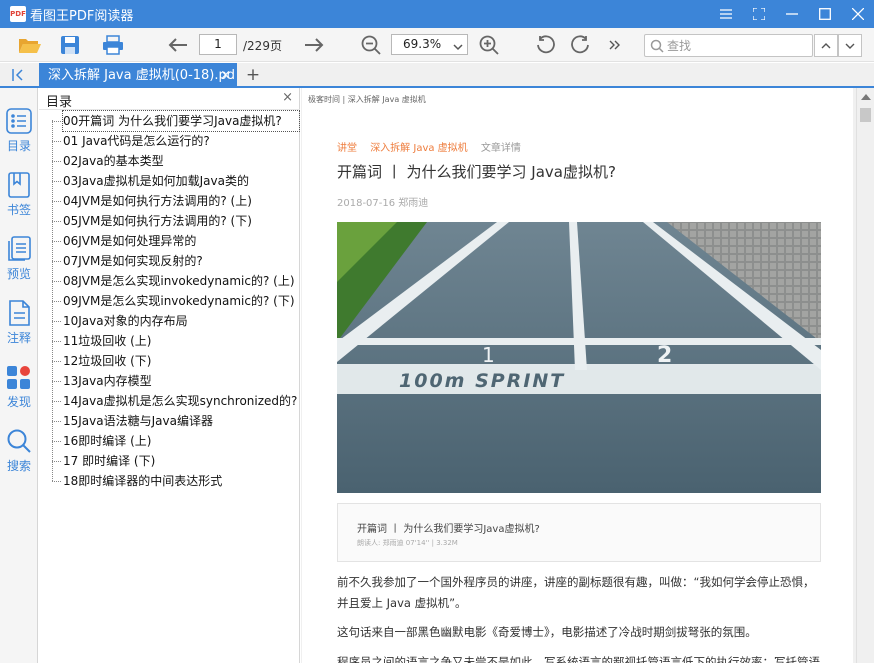  I want to click on toc-item: 14Java虚拟机是怎么实现synchronized的?, so click(181, 401).